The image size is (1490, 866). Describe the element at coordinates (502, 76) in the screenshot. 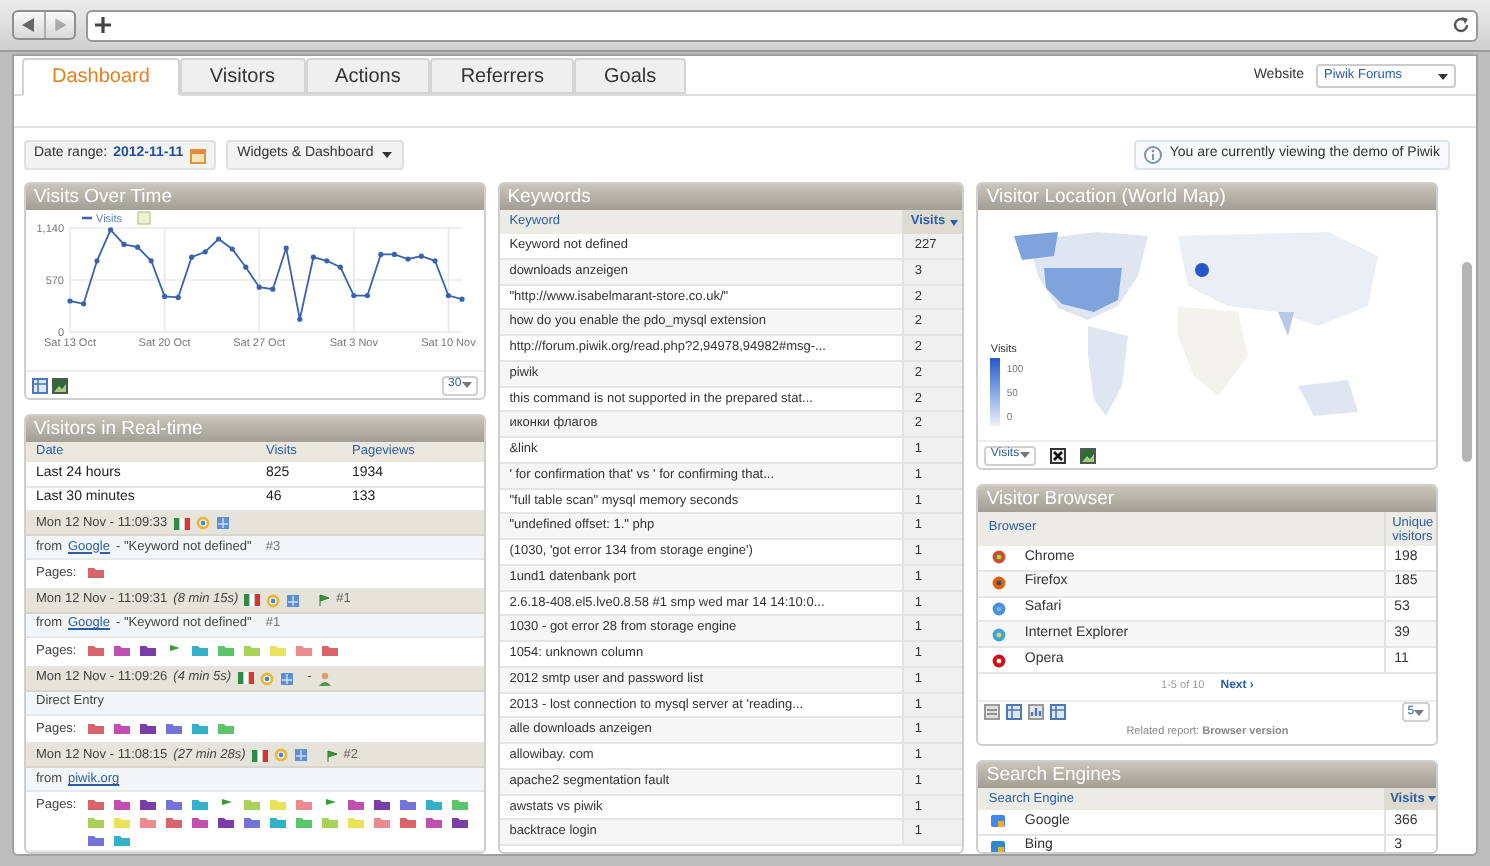

I see `tab: Referrers` at that location.